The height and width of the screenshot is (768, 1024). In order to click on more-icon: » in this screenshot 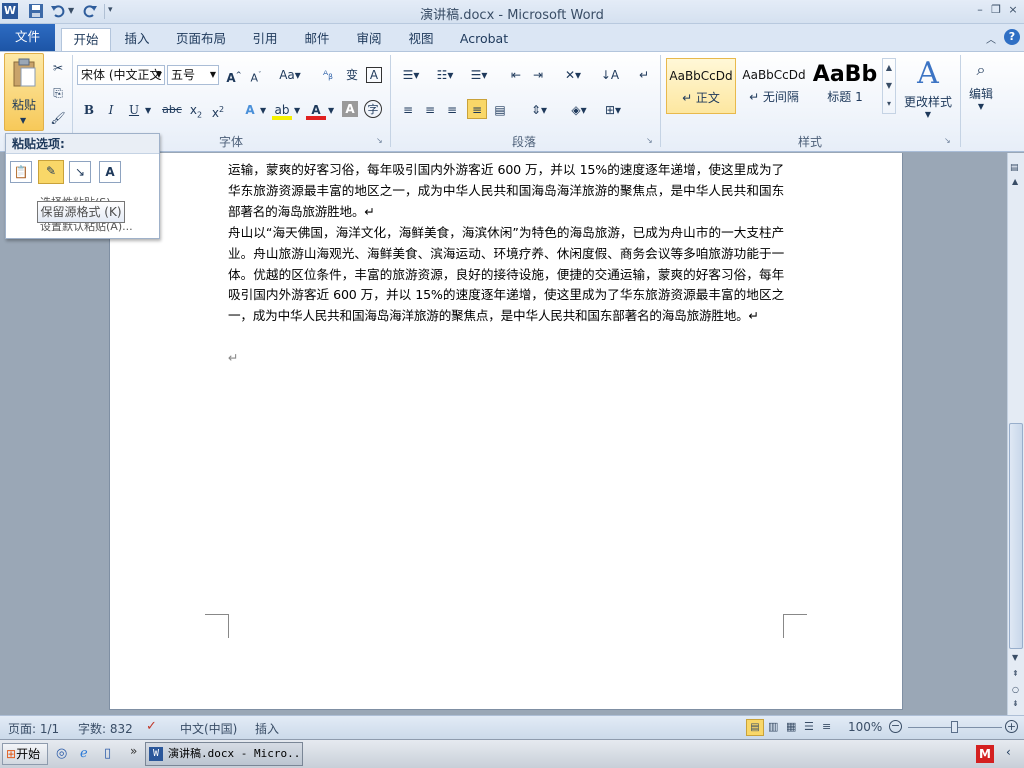, I will do `click(133, 751)`.